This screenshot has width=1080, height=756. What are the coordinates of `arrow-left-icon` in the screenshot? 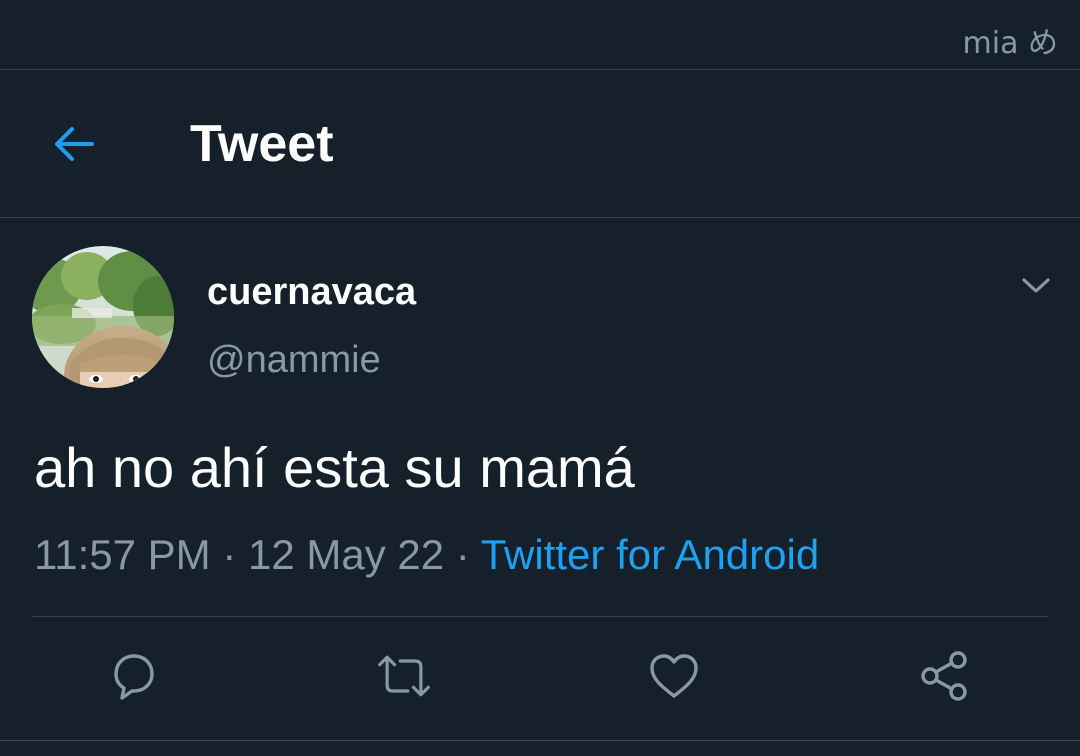 It's located at (74, 144).